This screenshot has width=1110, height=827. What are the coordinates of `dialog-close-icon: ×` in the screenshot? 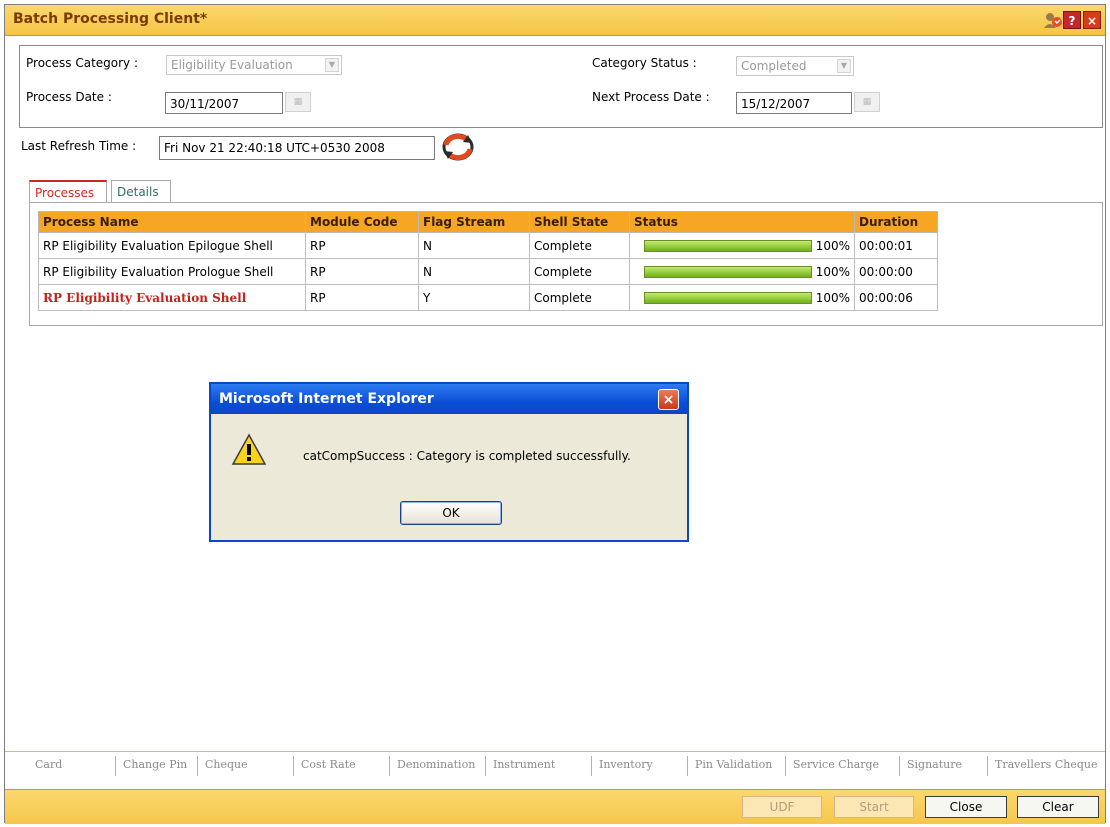 It's located at (668, 399).